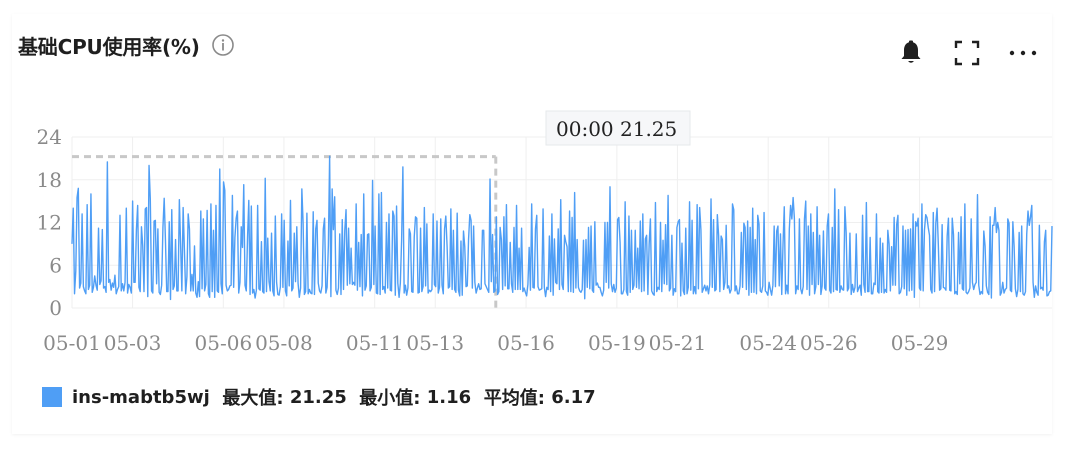 The image size is (1068, 470). I want to click on tooltip-text: 00:00 21.25, so click(616, 129).